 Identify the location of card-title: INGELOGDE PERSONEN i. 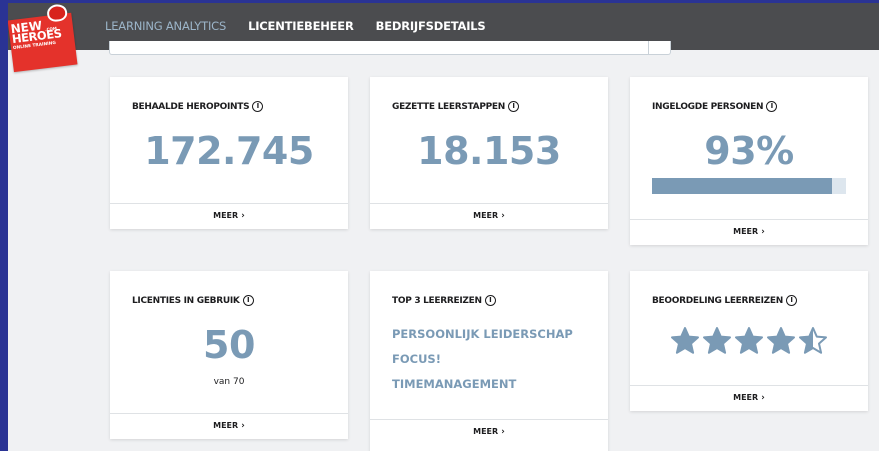
(715, 106).